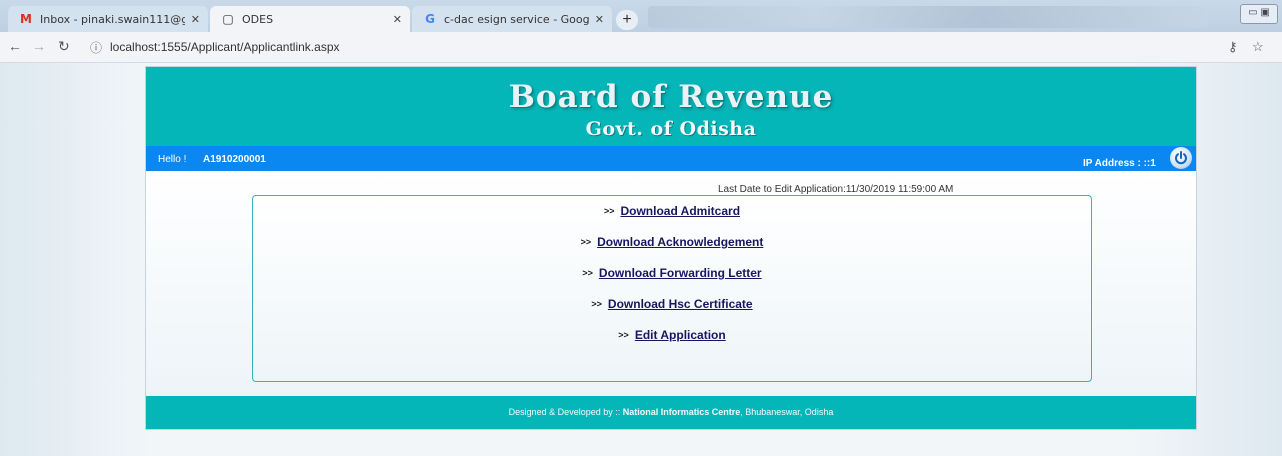 The width and height of the screenshot is (1282, 456). Describe the element at coordinates (15, 46) in the screenshot. I see `back-arrow-icon: ←` at that location.